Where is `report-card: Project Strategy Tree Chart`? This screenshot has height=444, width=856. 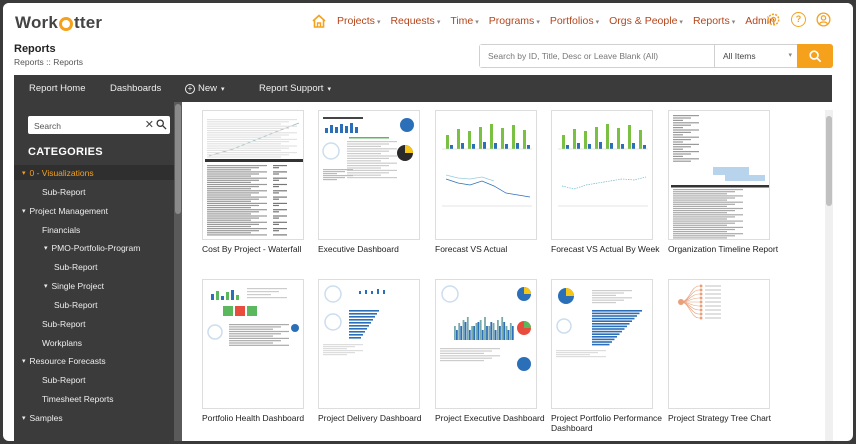
report-card: Project Strategy Tree Chart is located at coordinates (726, 351).